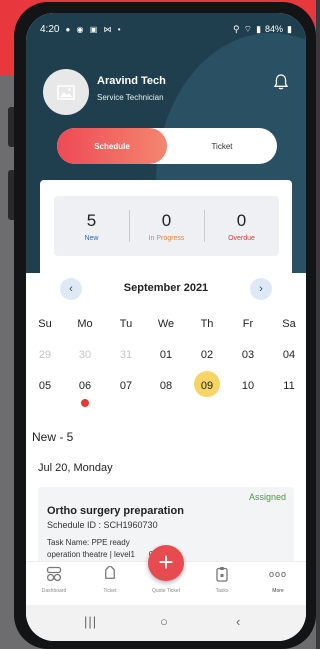 Image resolution: width=320 pixels, height=649 pixels. Describe the element at coordinates (130, 97) in the screenshot. I see `user-role: Service Technician` at that location.